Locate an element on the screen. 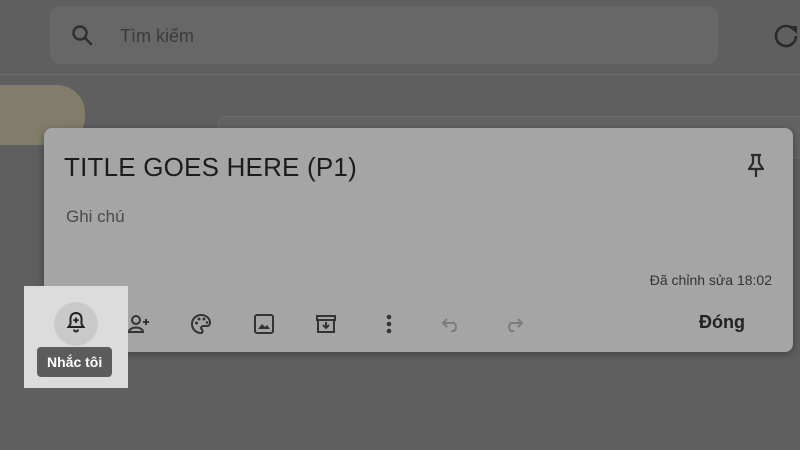 This screenshot has width=800, height=450. search-placeholder: Tìm kiếm is located at coordinates (157, 36).